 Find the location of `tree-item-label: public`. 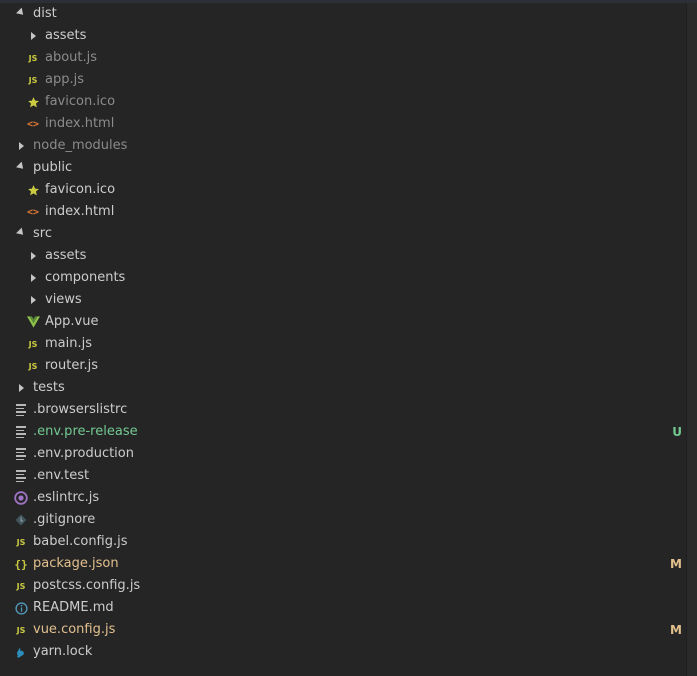

tree-item-label: public is located at coordinates (53, 167).